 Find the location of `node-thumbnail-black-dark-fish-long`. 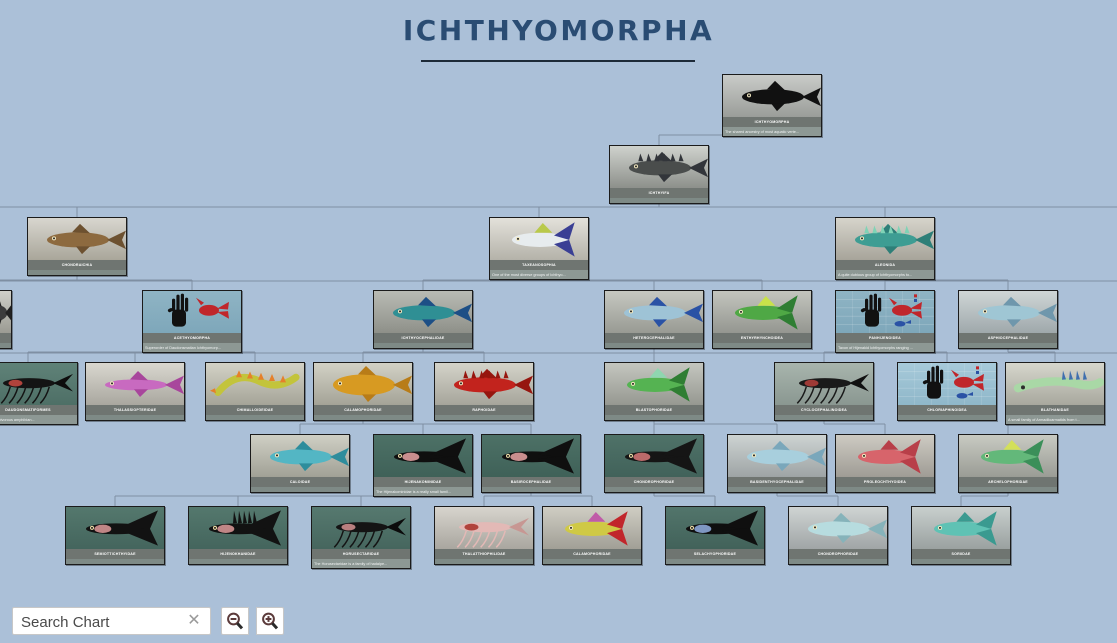

node-thumbnail-black-dark-fish-long is located at coordinates (531, 456).